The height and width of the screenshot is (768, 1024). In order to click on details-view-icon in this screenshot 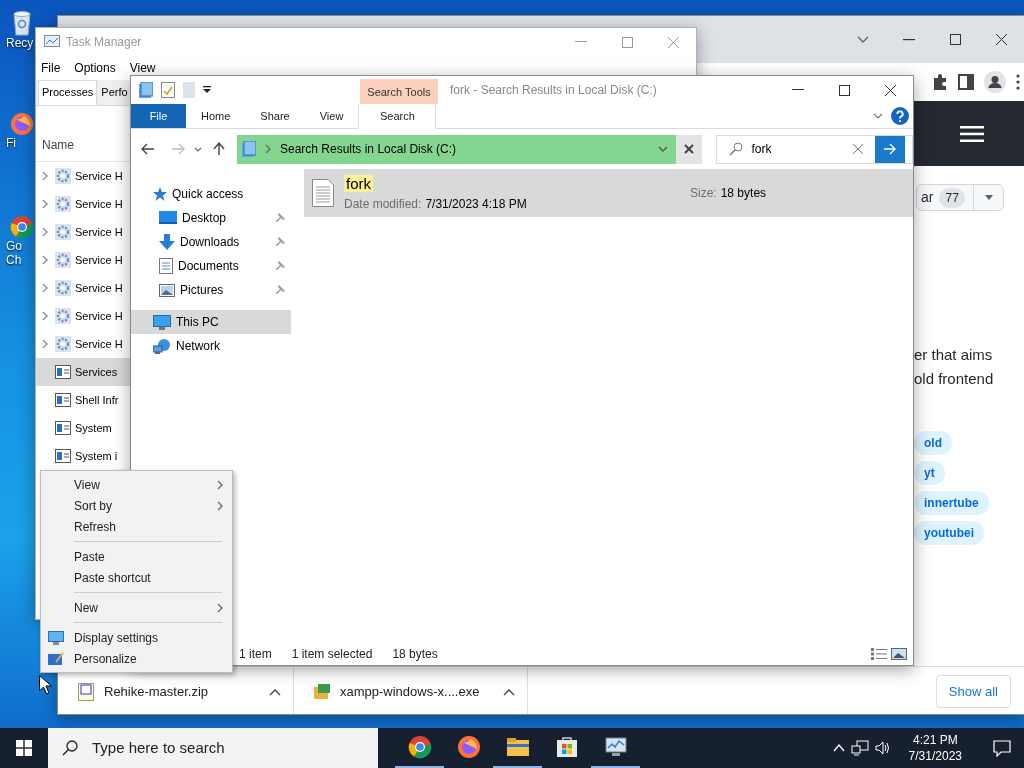, I will do `click(879, 654)`.